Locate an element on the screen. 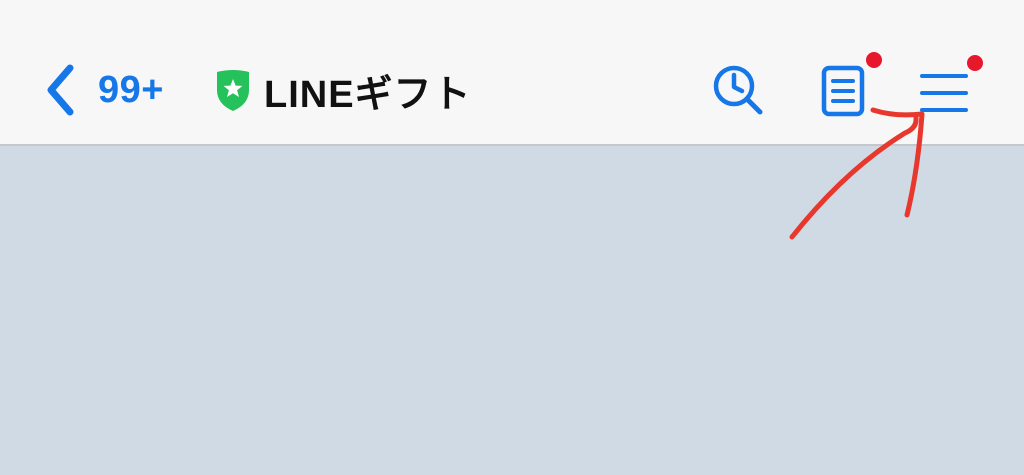 This screenshot has height=475, width=1024. unread-count: 99+ is located at coordinates (131, 89).